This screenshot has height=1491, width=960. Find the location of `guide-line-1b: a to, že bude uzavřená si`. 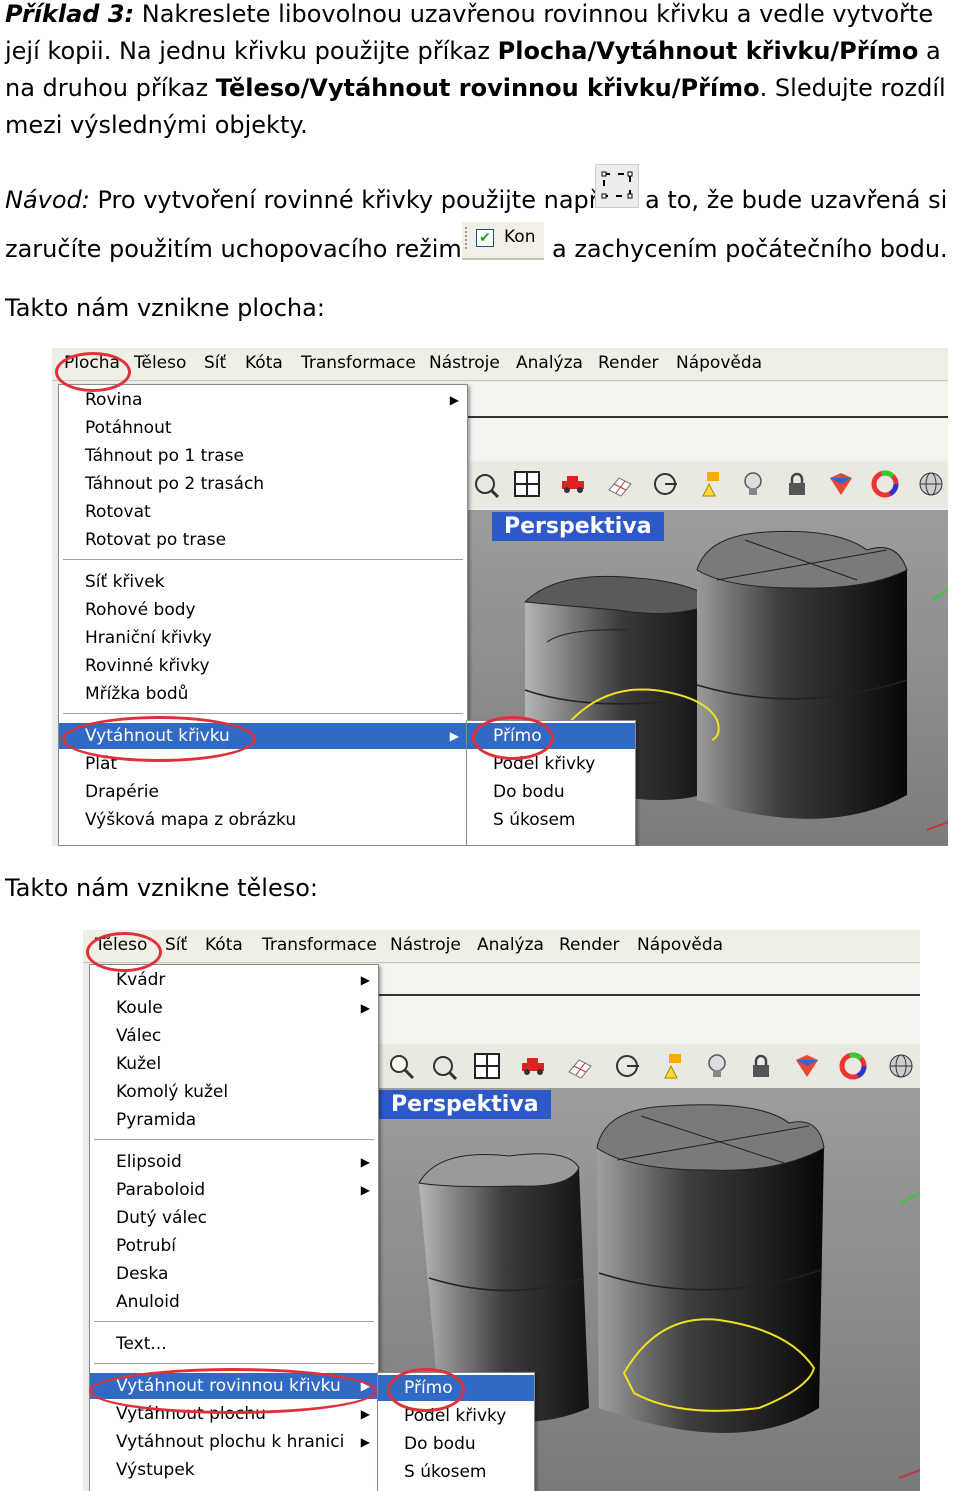

guide-line-1b: a to, že bude uzavřená si is located at coordinates (796, 200).